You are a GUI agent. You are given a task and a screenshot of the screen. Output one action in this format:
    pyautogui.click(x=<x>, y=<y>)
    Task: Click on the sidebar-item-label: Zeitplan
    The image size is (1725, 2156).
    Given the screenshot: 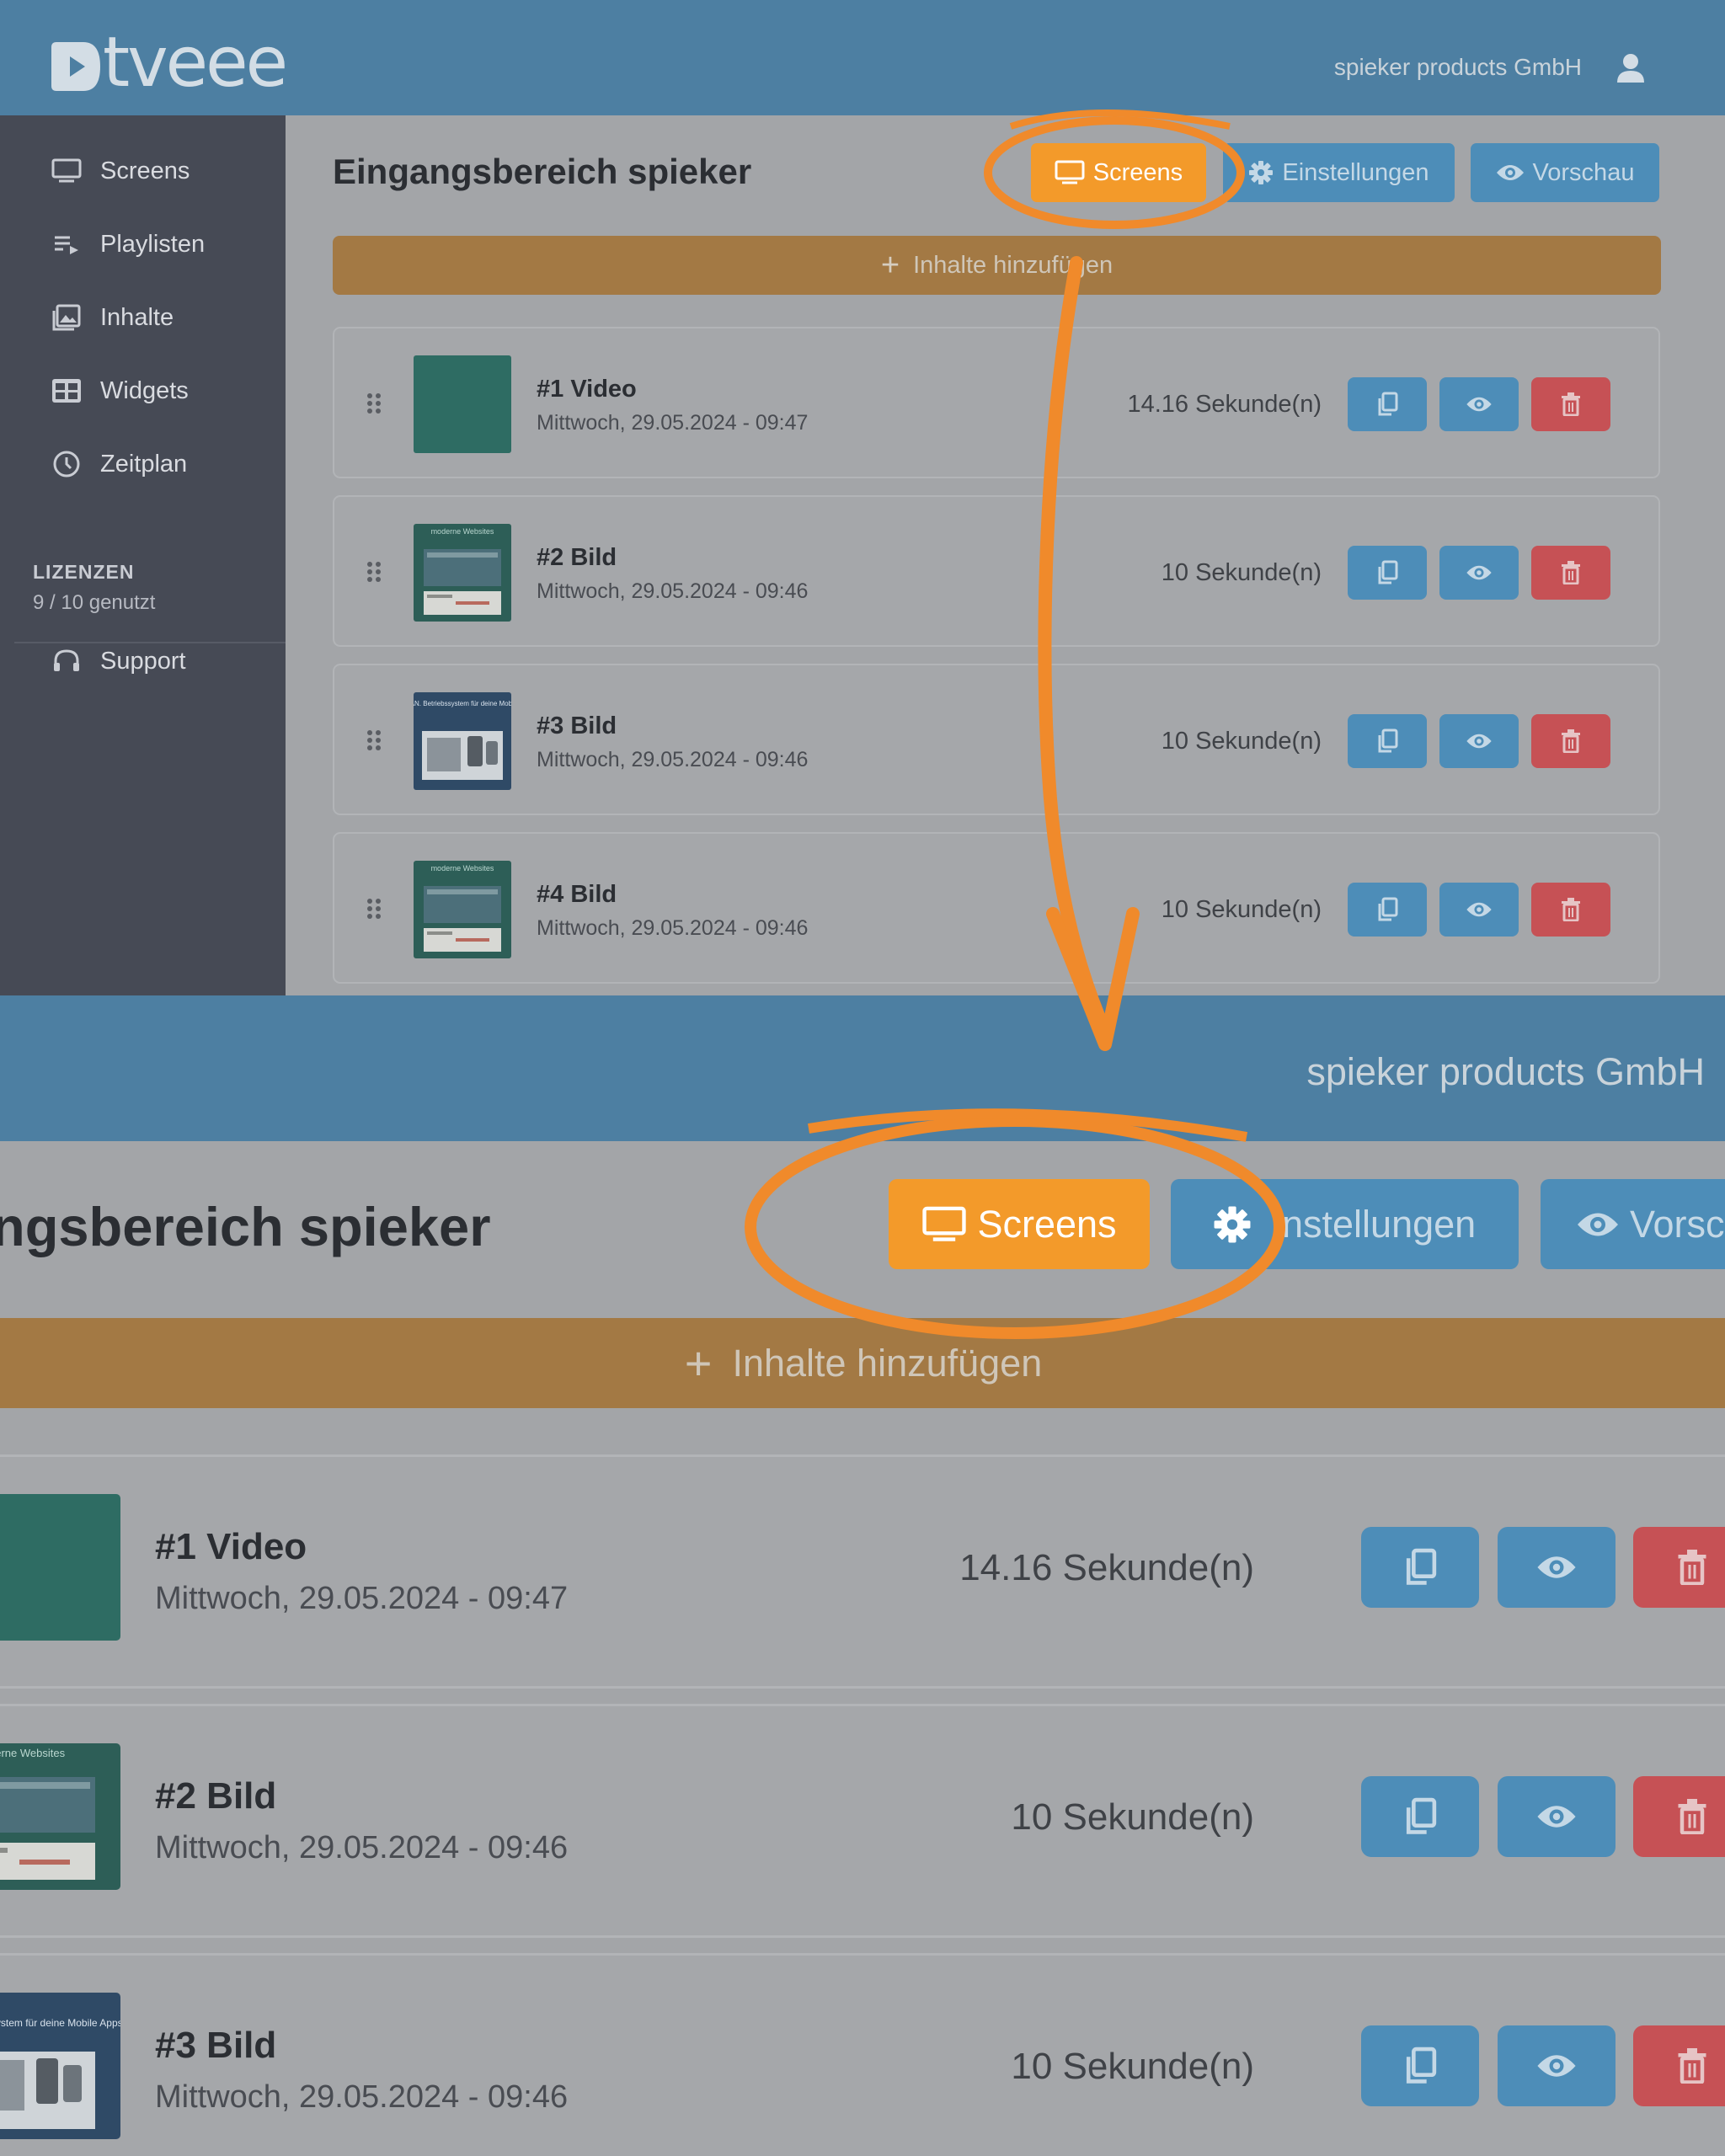 What is the action you would take?
    pyautogui.click(x=144, y=464)
    